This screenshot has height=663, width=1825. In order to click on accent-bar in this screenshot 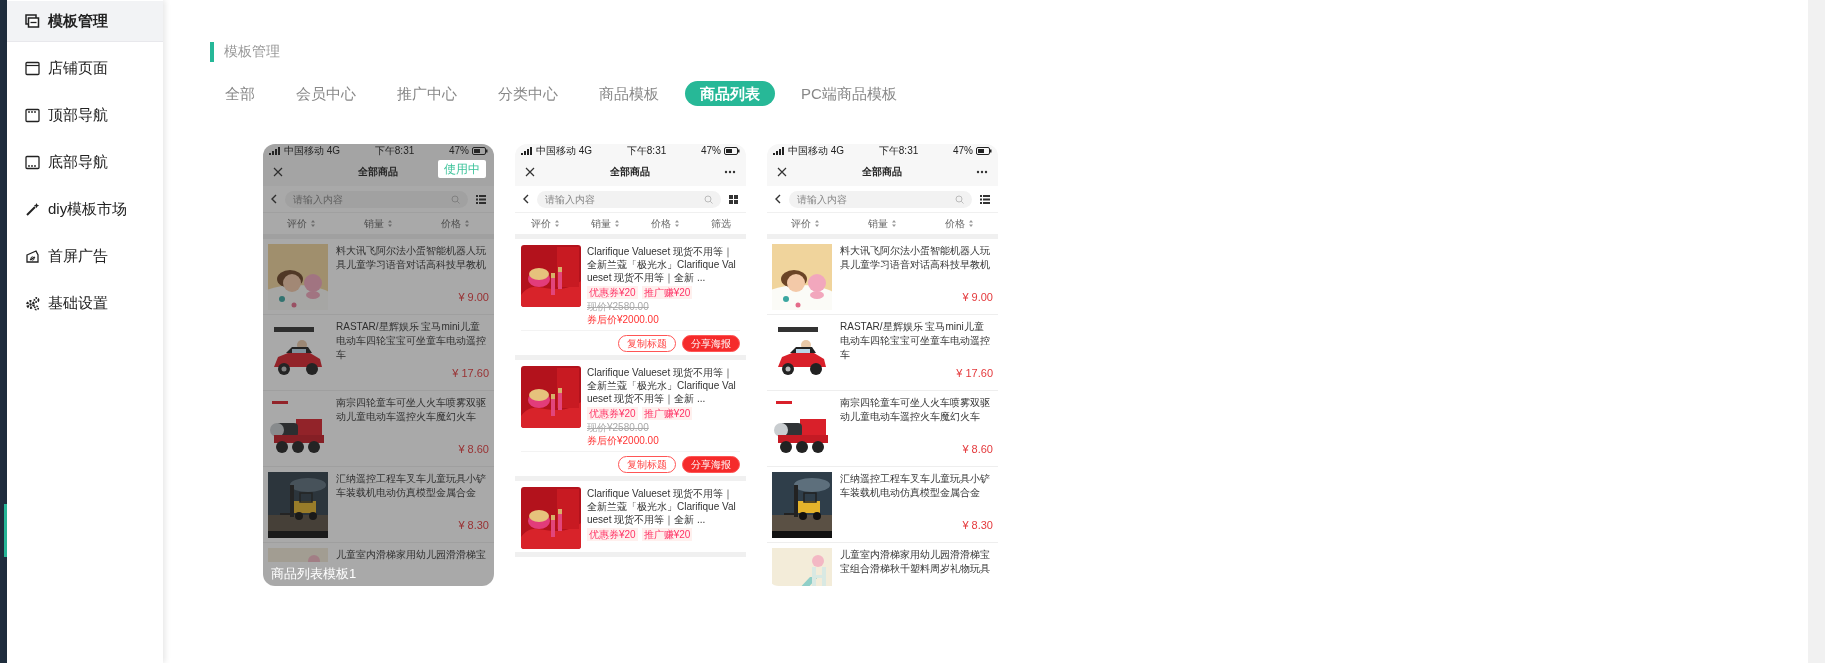, I will do `click(5, 530)`.